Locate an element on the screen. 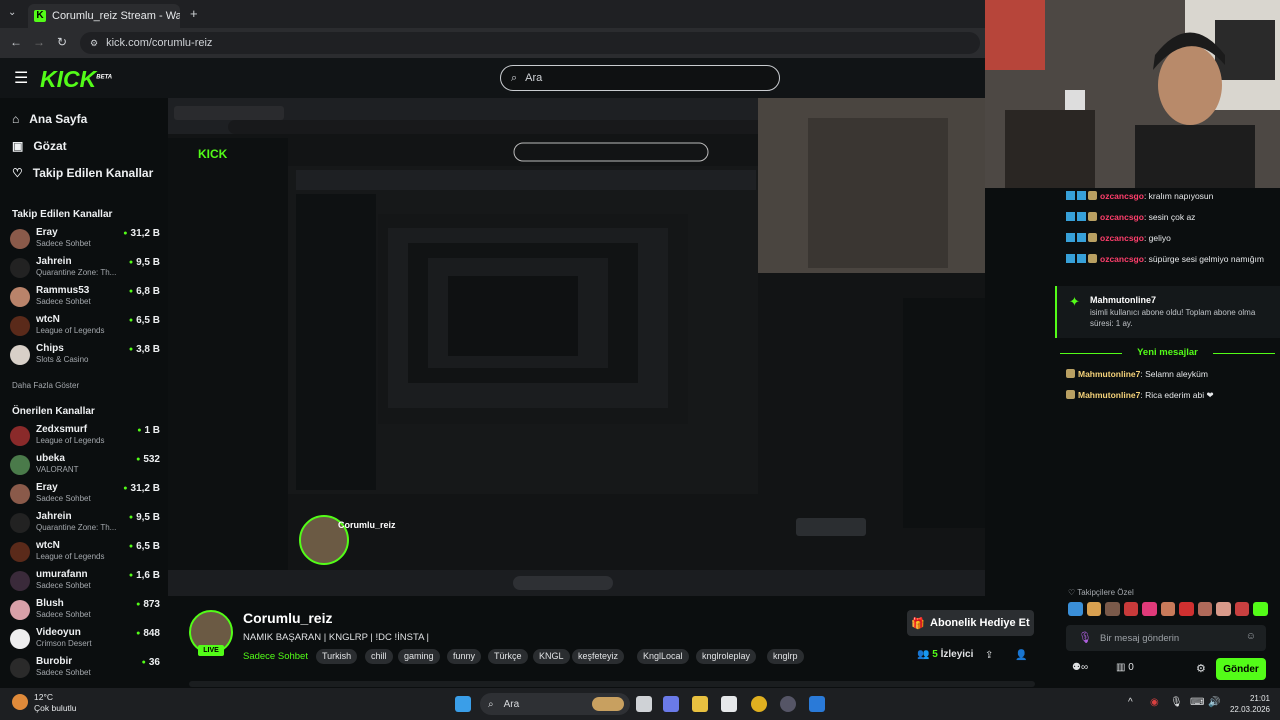 The height and width of the screenshot is (720, 1280). microphone-icon: 🎙 is located at coordinates (1085, 637).